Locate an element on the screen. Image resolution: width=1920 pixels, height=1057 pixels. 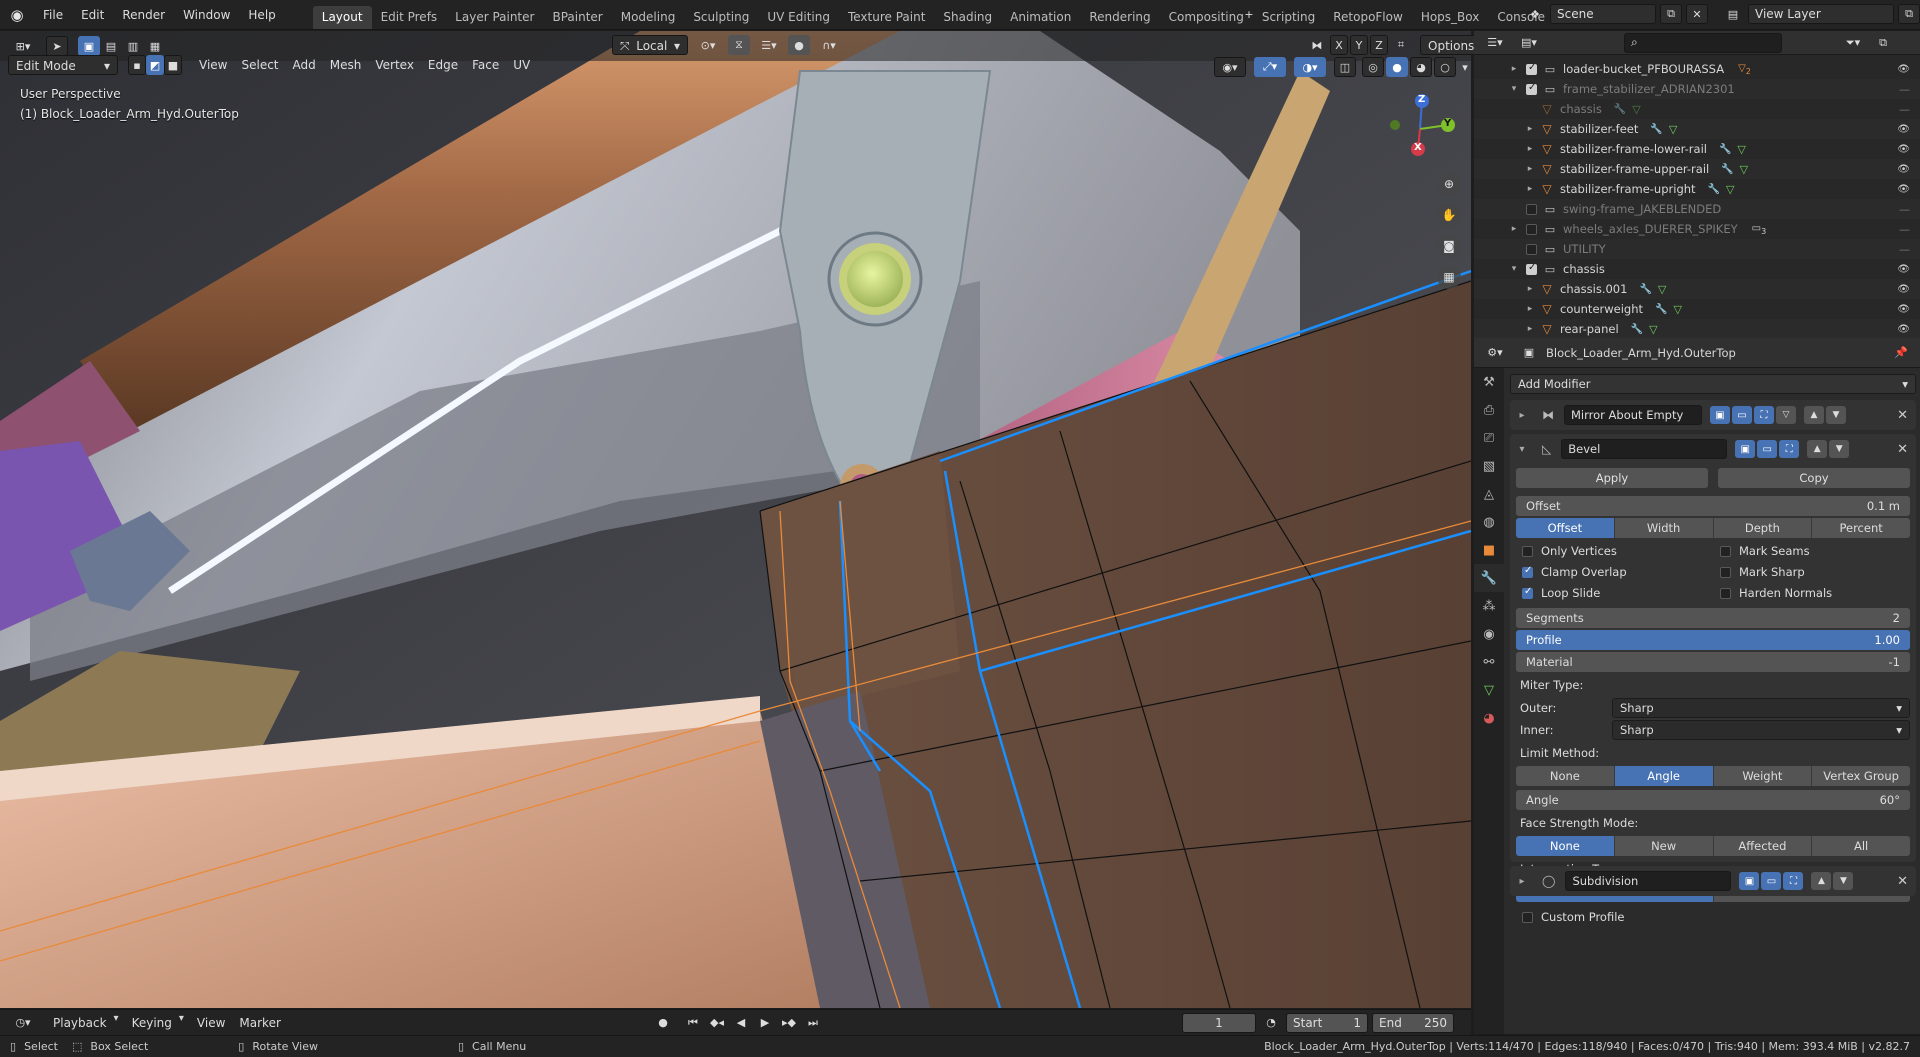
tab-scripting: Scripting is located at coordinates (1288, 17).